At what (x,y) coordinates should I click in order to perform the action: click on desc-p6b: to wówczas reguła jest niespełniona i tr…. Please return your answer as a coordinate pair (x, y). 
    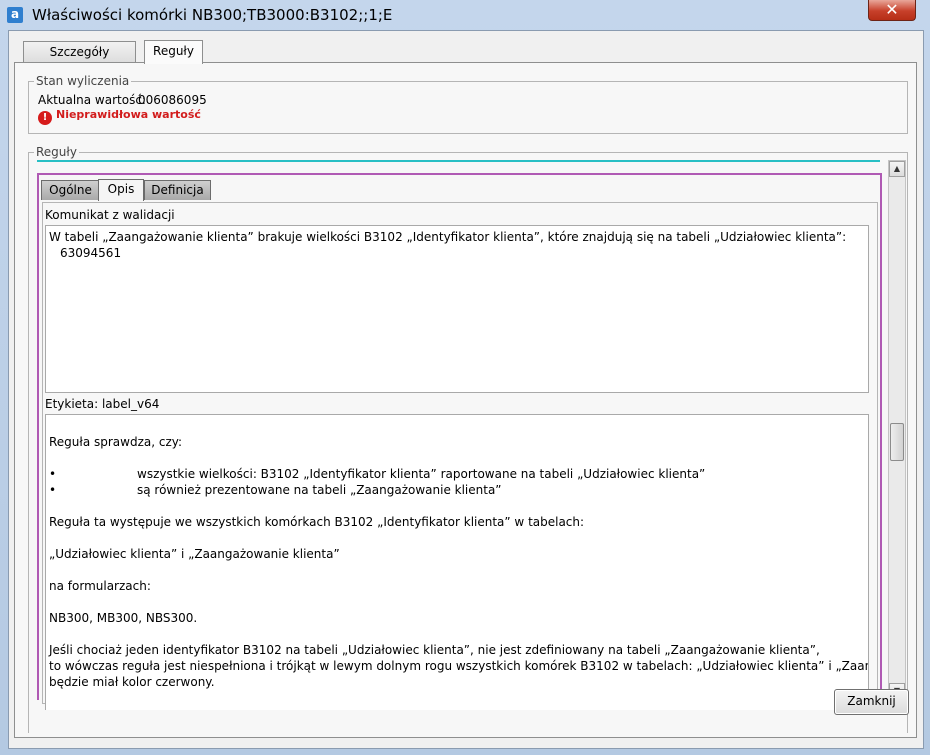
    Looking at the image, I should click on (458, 666).